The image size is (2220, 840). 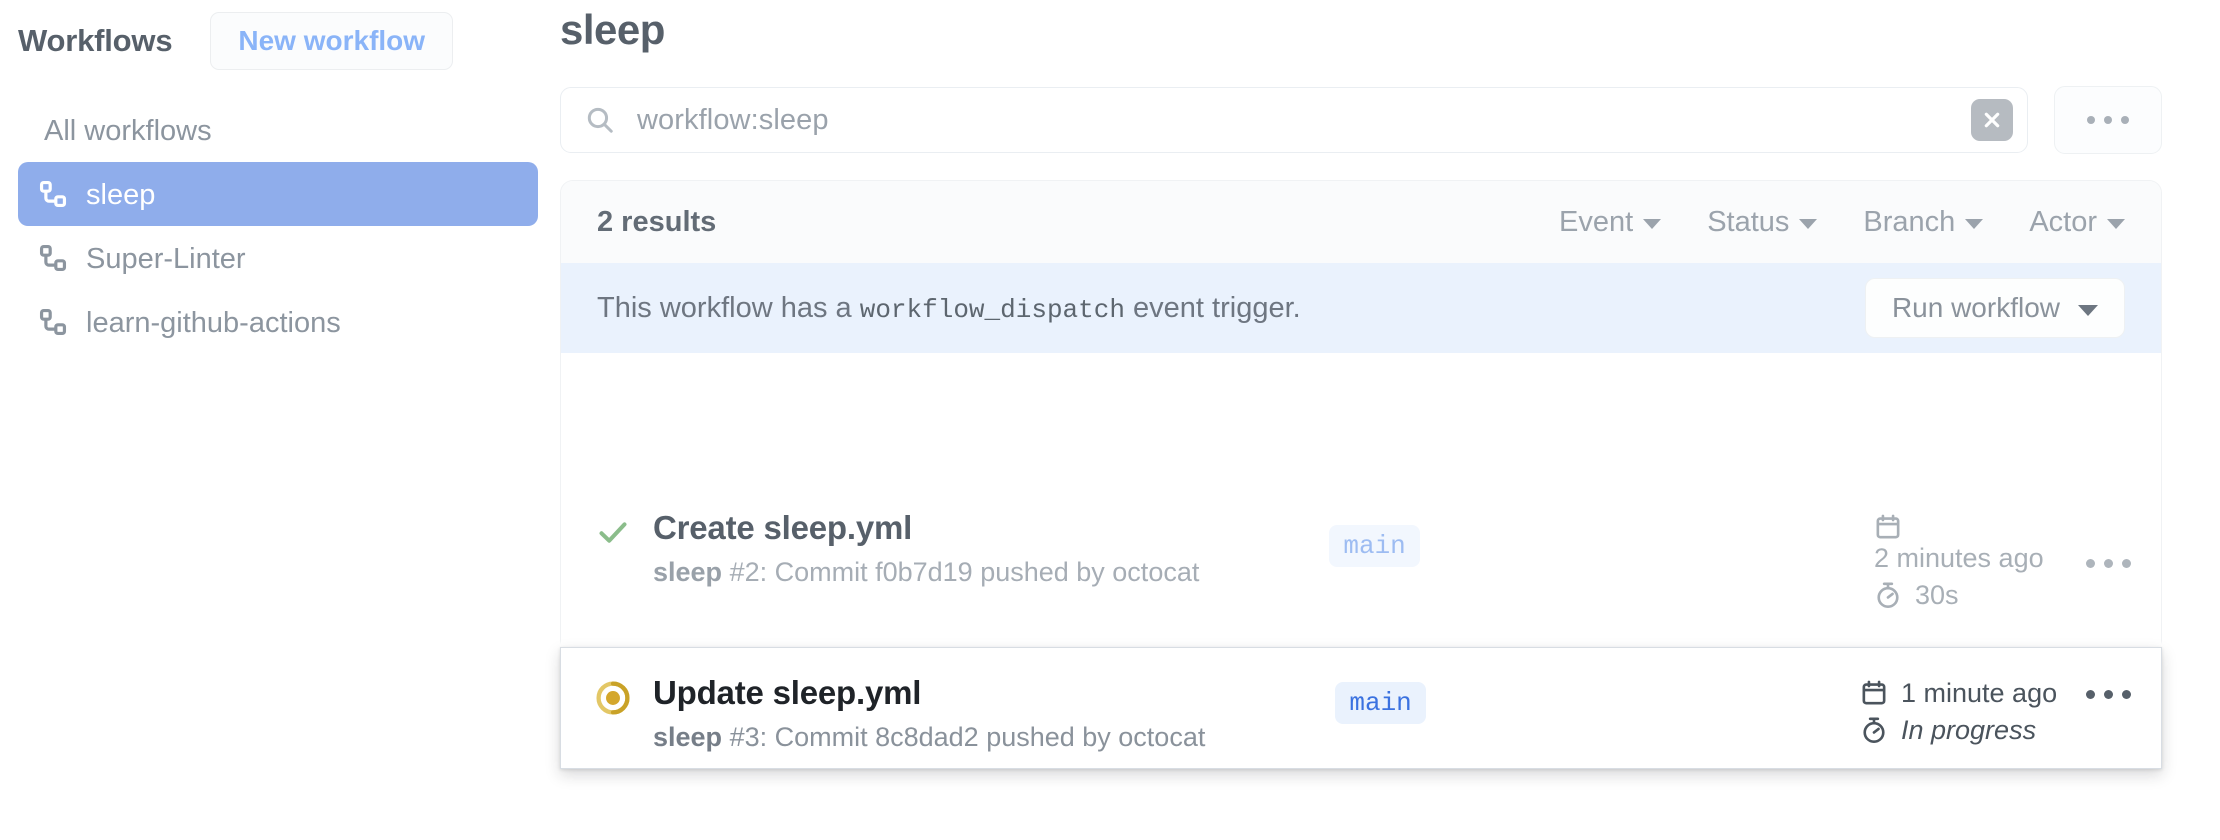 What do you see at coordinates (1909, 221) in the screenshot?
I see `filter-label: Branch` at bounding box center [1909, 221].